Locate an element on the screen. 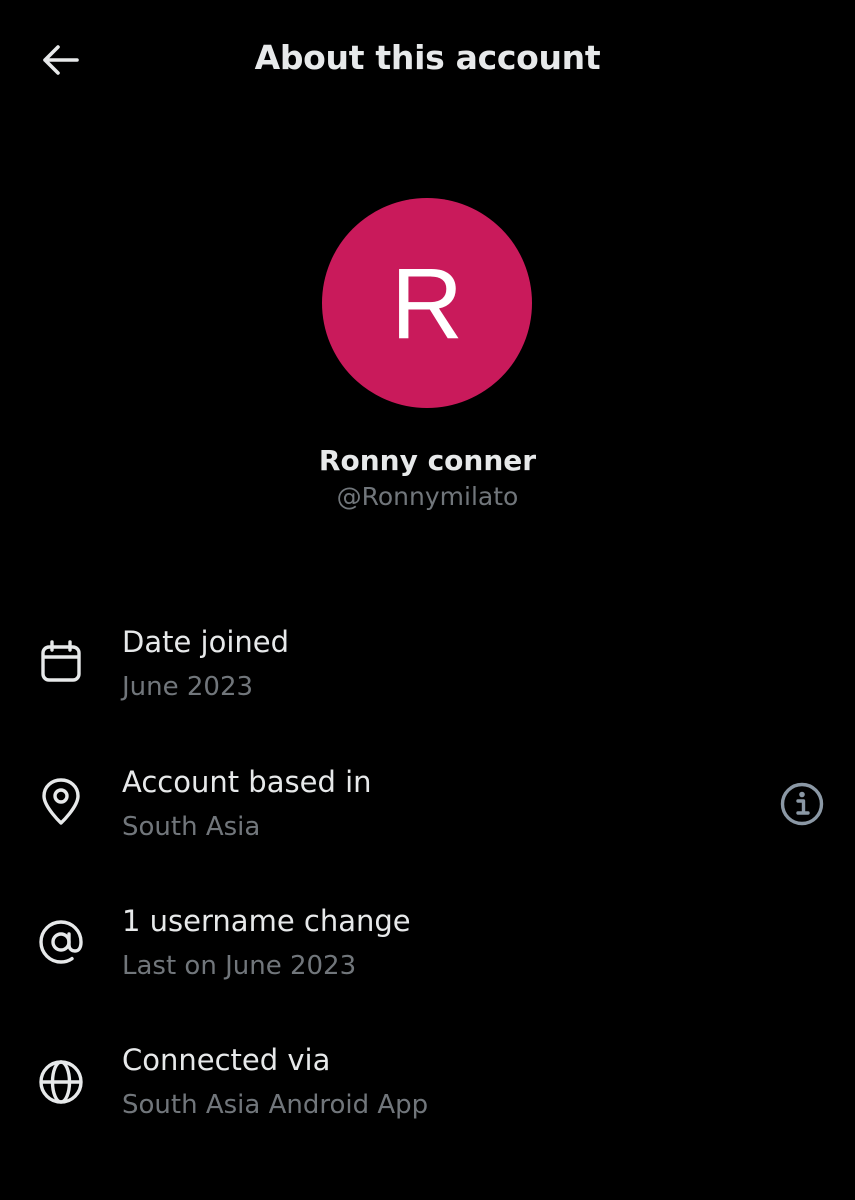 Image resolution: width=855 pixels, height=1200 pixels. detail-title: Date joined is located at coordinates (206, 642).